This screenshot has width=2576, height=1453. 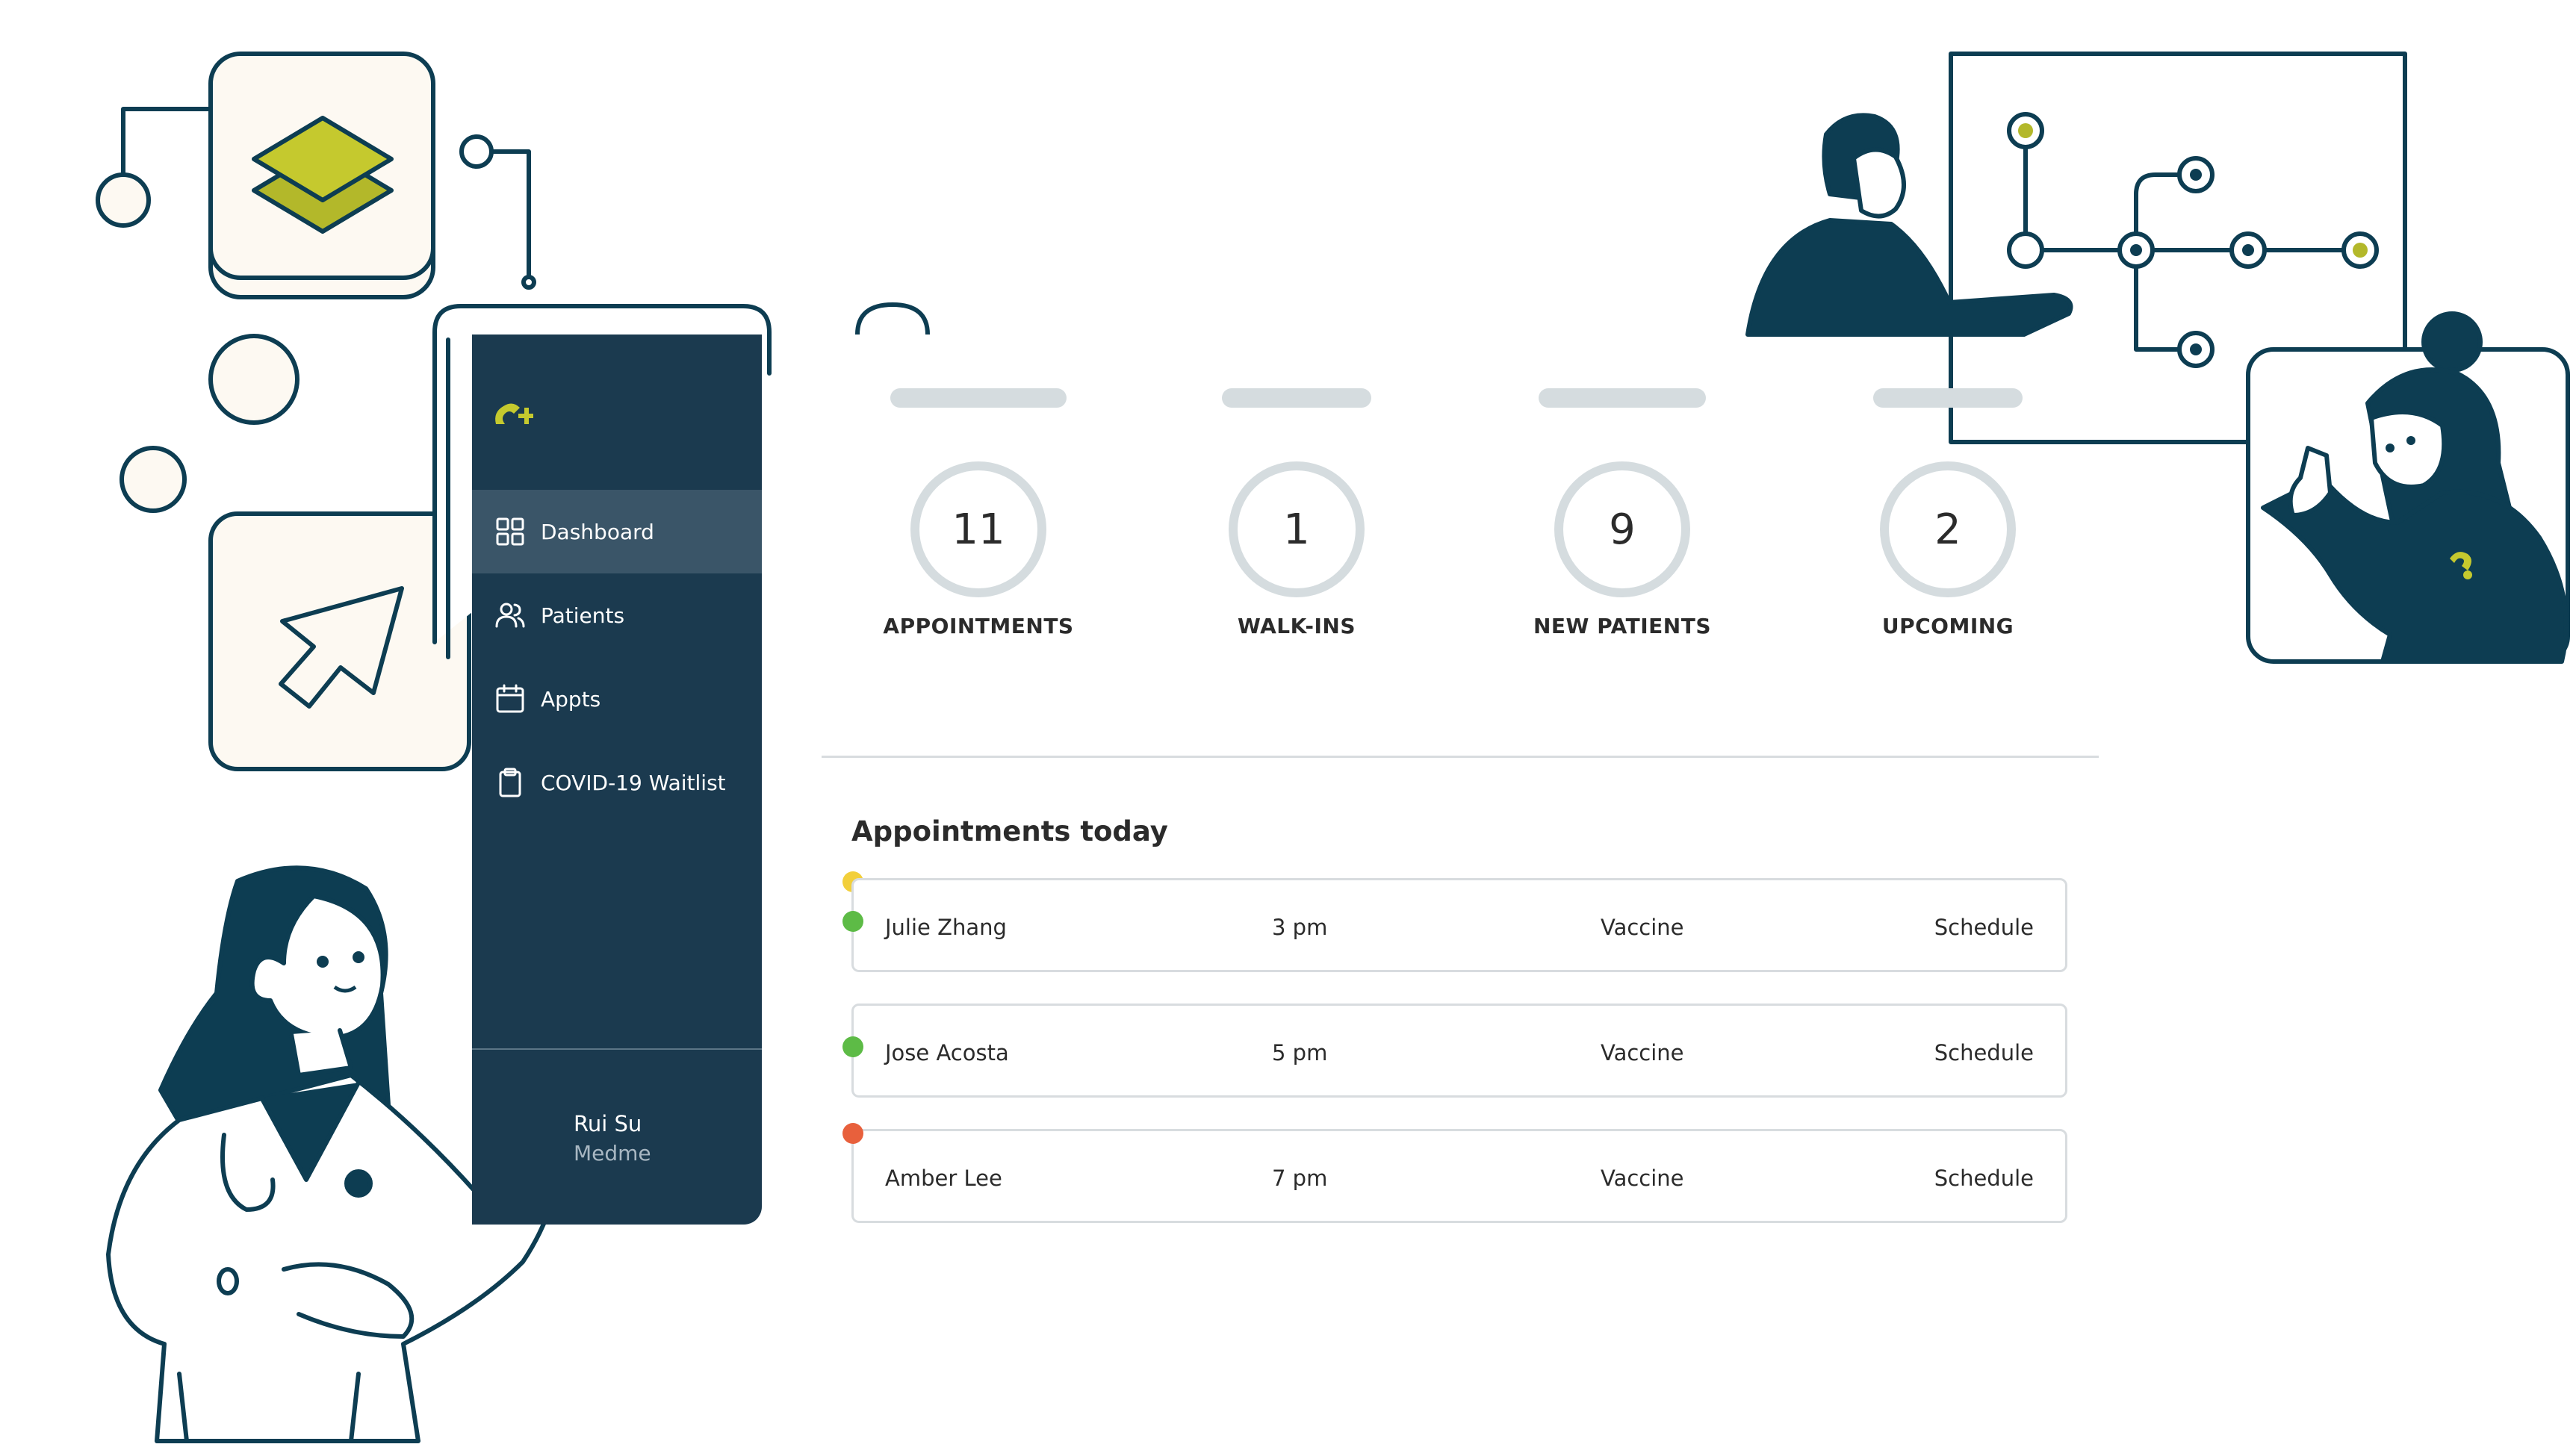 I want to click on table-row: Amber Lee 7 pm Vaccine Schedule, so click(x=1459, y=1176).